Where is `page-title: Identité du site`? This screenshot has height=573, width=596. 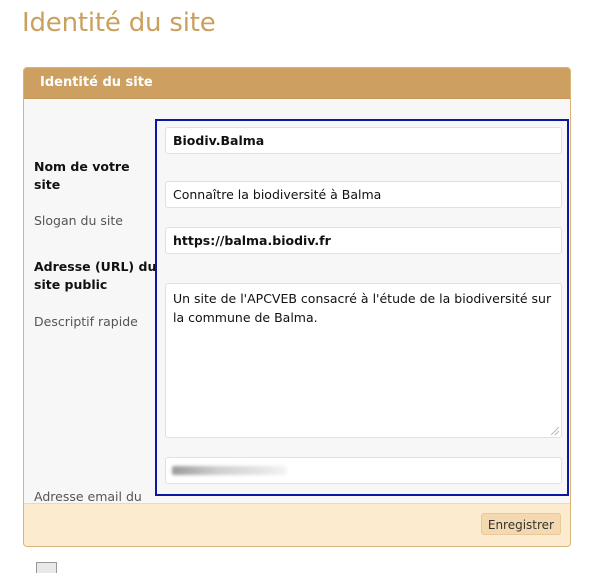
page-title: Identité du site is located at coordinates (119, 23).